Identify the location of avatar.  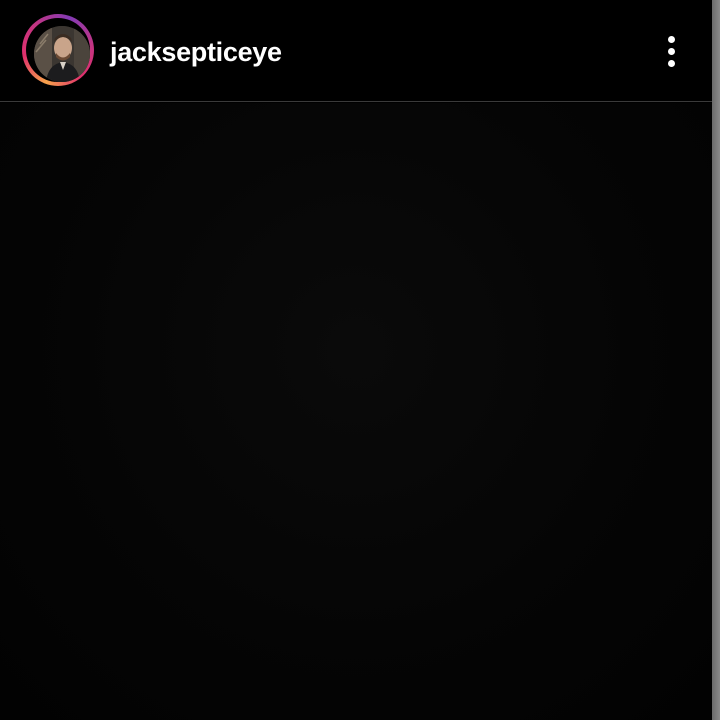
(62, 54).